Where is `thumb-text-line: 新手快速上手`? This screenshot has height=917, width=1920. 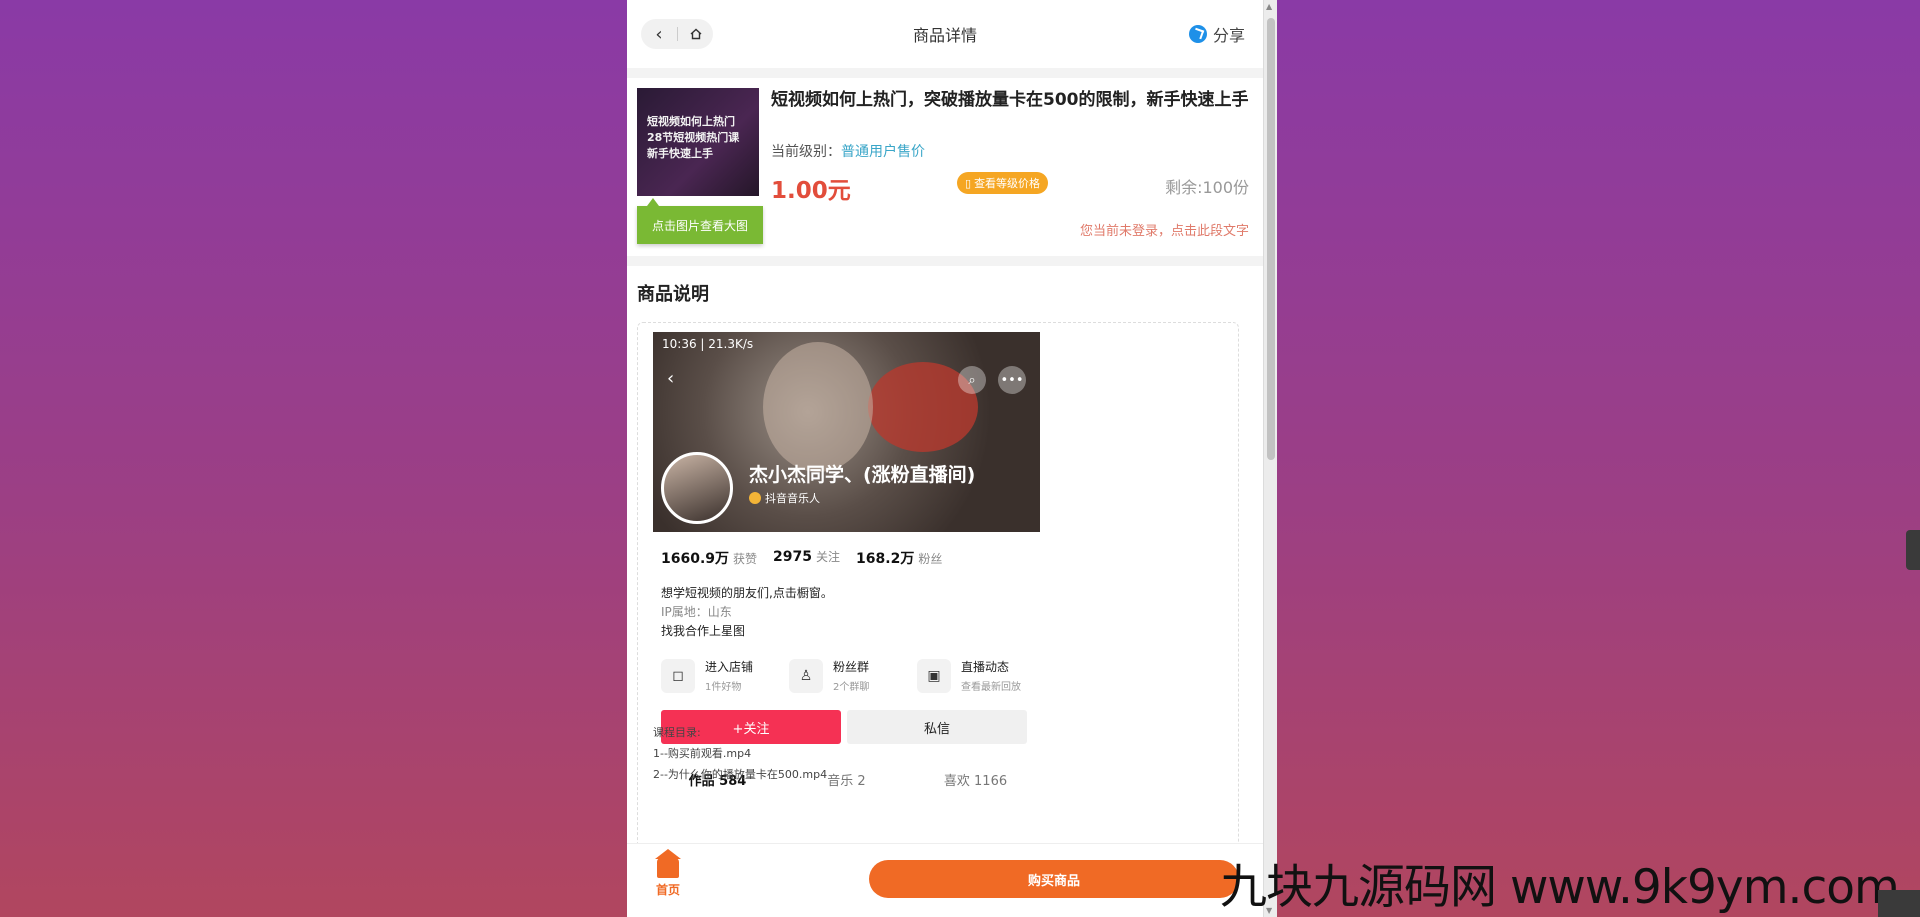 thumb-text-line: 新手快速上手 is located at coordinates (680, 153).